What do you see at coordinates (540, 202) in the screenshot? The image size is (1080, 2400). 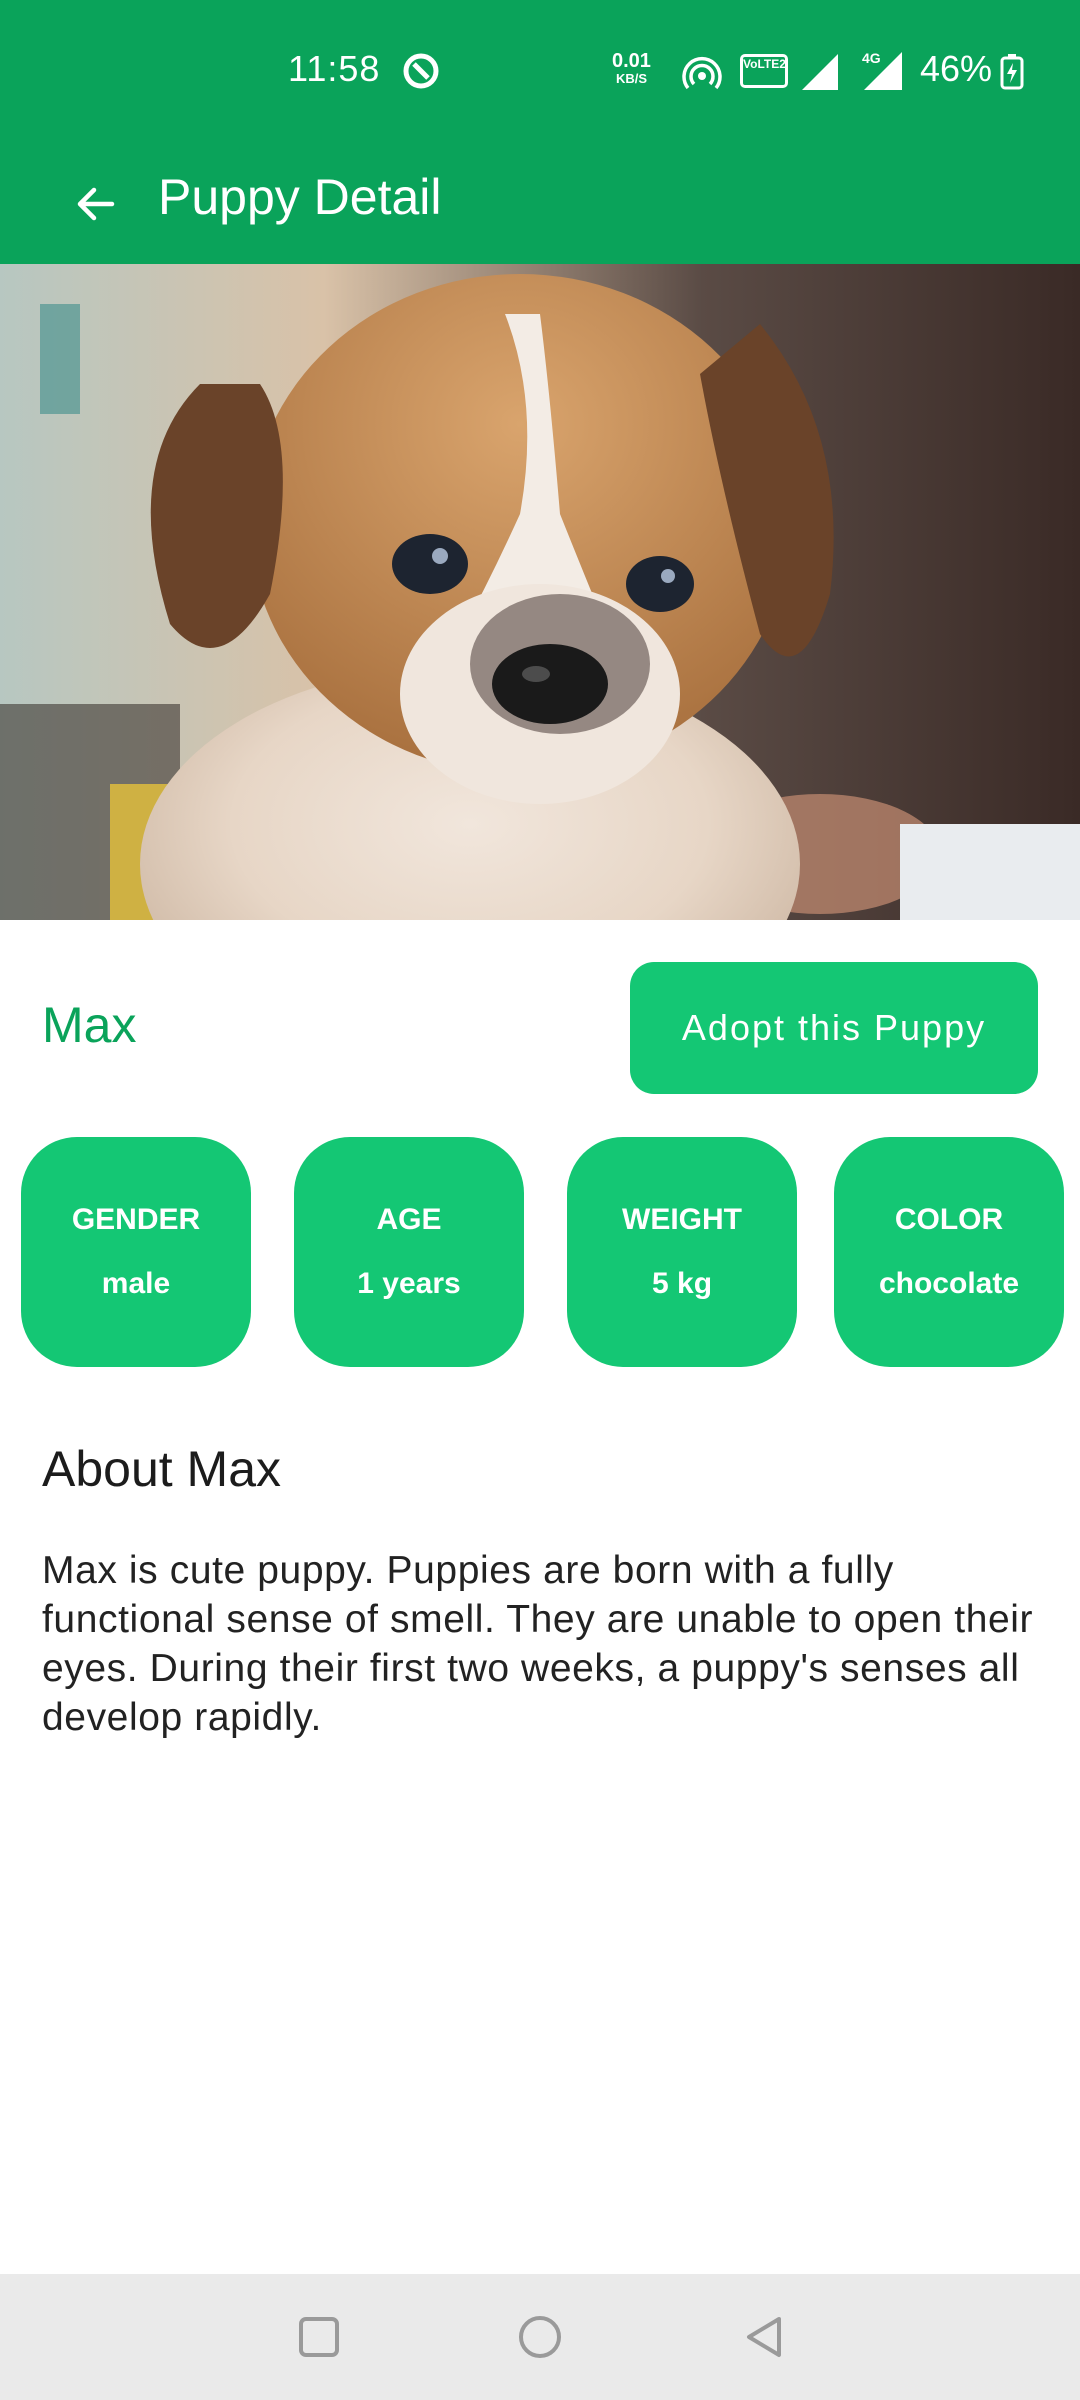 I see `app-bar: Puppy Detail` at bounding box center [540, 202].